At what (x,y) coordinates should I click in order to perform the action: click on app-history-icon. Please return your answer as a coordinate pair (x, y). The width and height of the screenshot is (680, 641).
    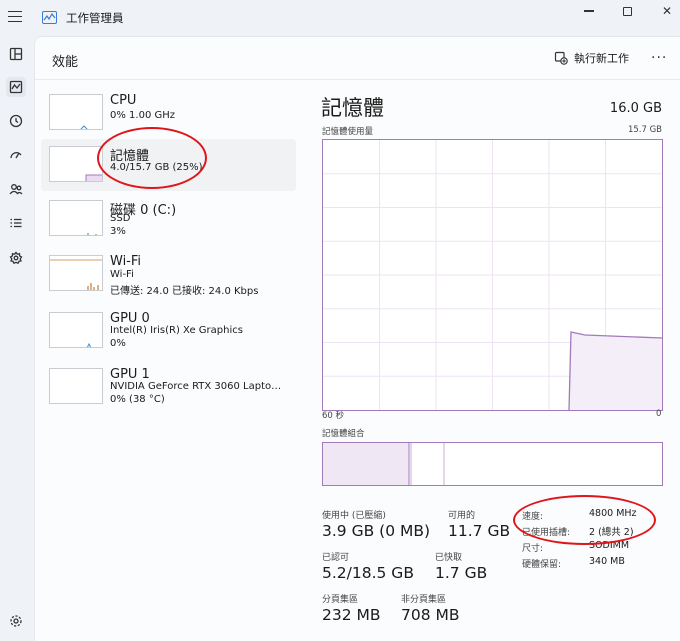
    Looking at the image, I should click on (16, 121).